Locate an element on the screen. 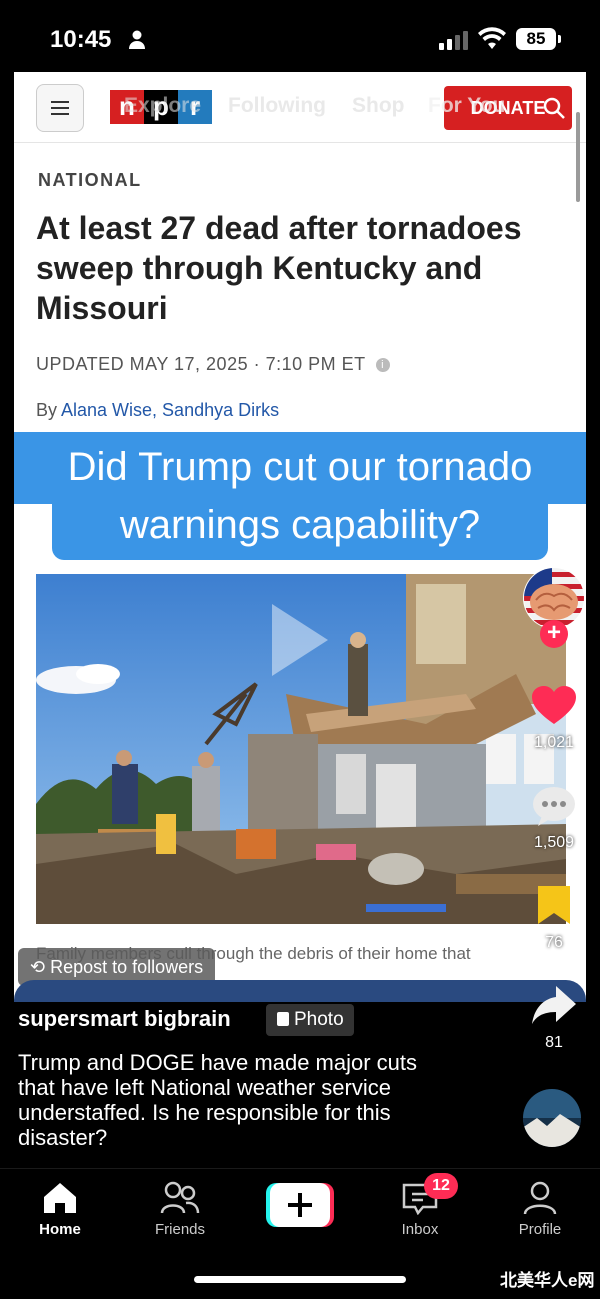  music-disc-icon is located at coordinates (552, 1118).